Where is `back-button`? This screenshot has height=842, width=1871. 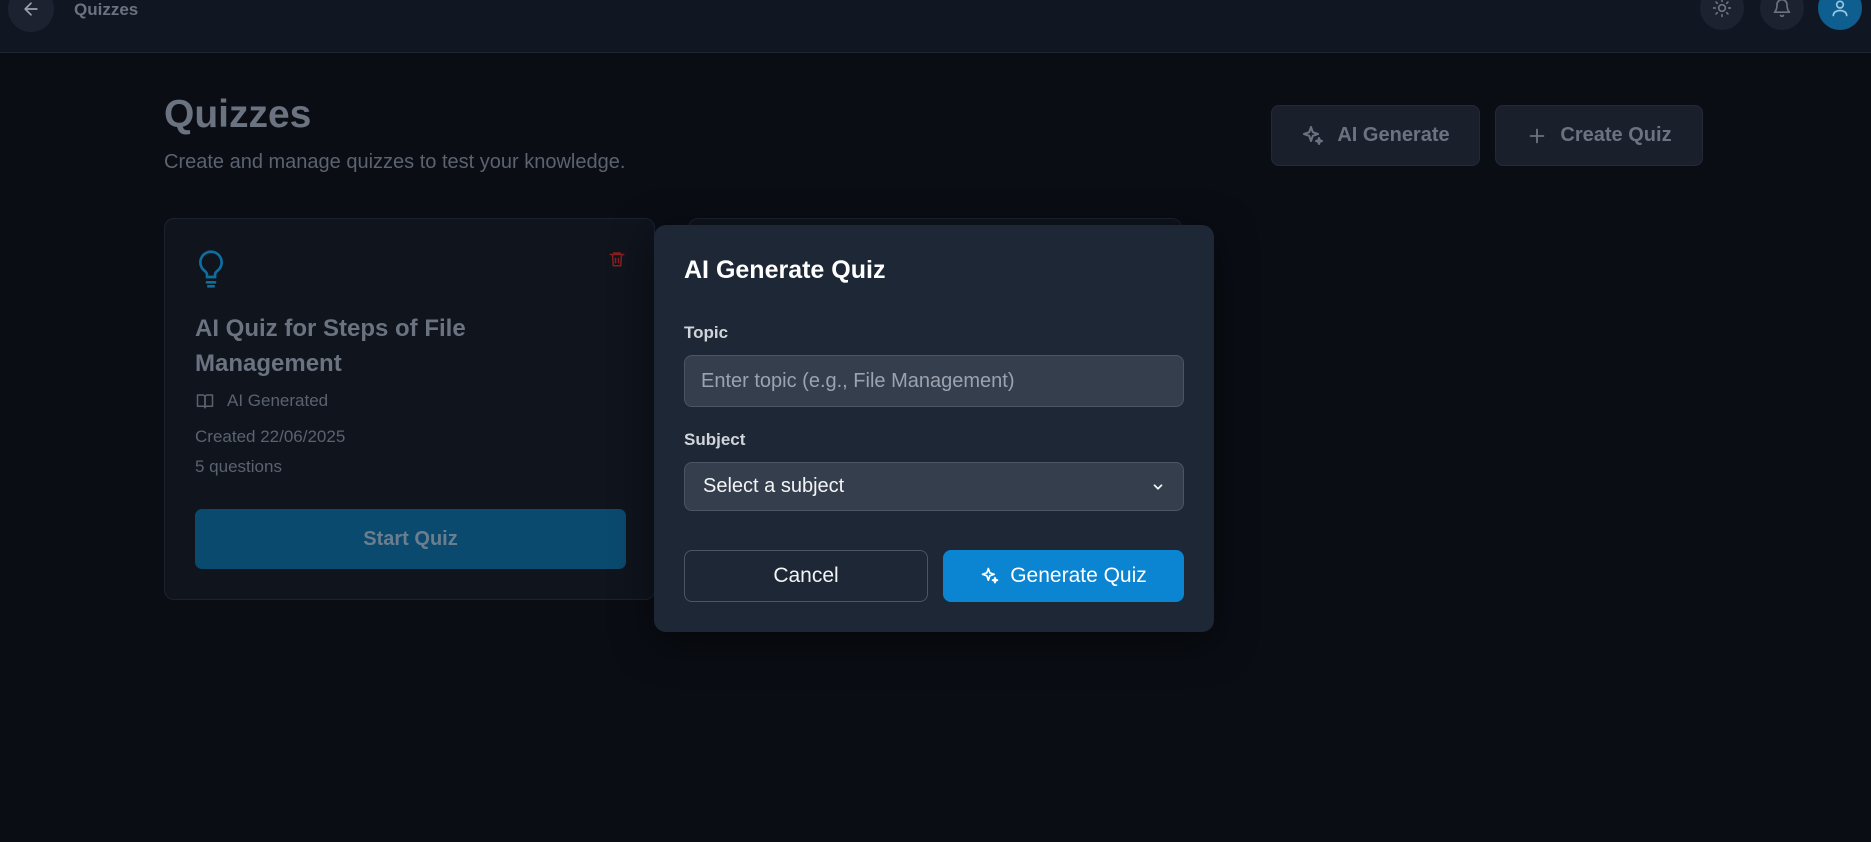
back-button is located at coordinates (31, 16).